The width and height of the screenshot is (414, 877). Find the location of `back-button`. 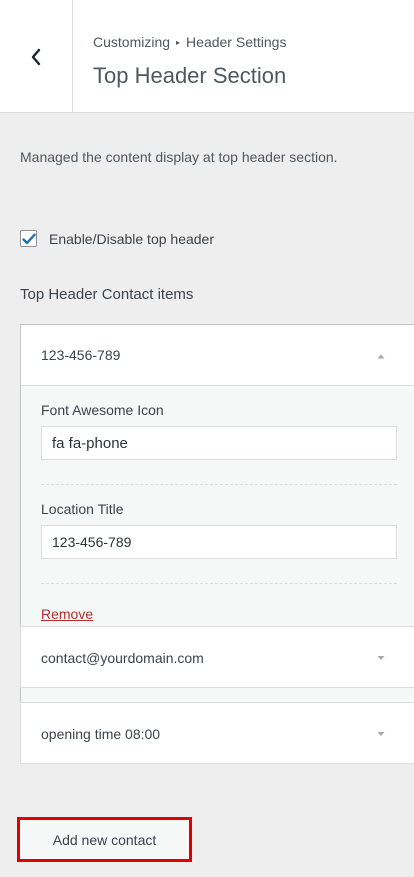

back-button is located at coordinates (36, 56).